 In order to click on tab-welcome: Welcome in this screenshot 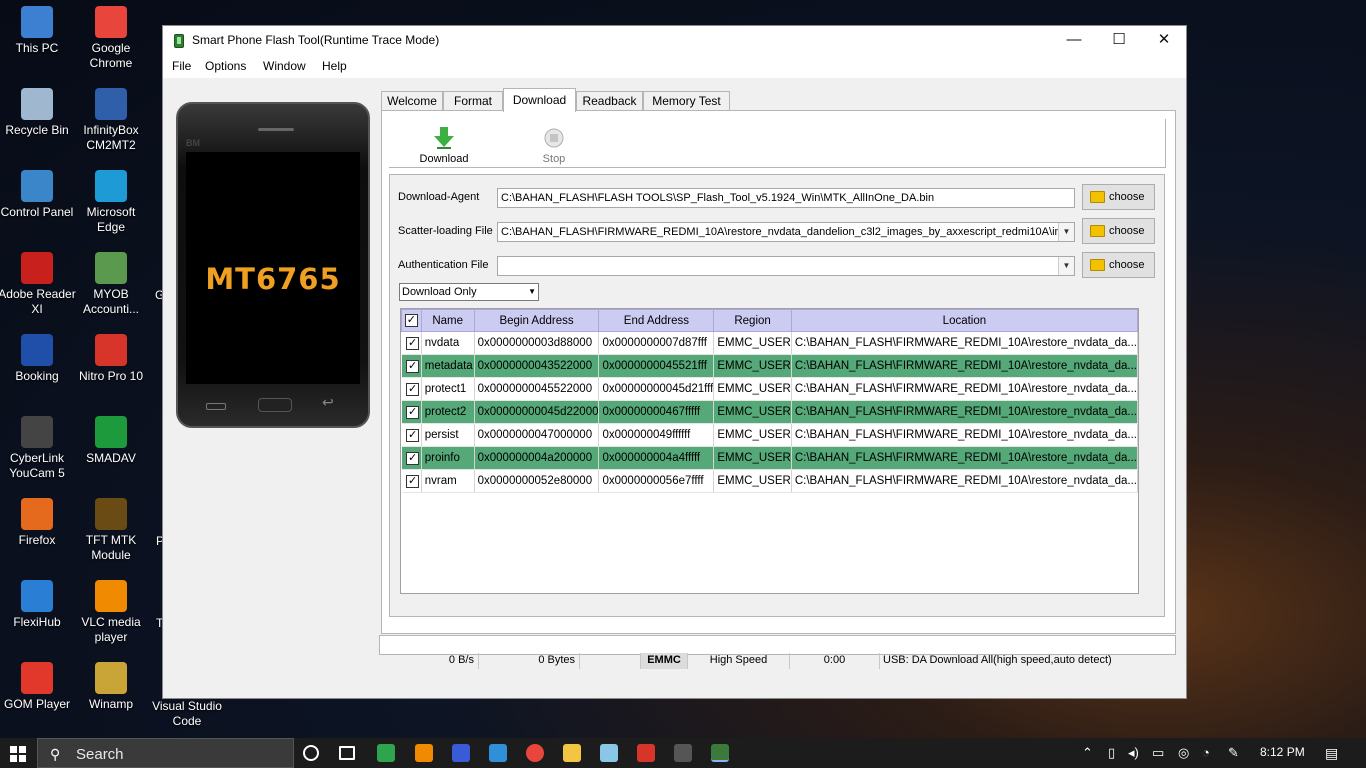, I will do `click(412, 101)`.